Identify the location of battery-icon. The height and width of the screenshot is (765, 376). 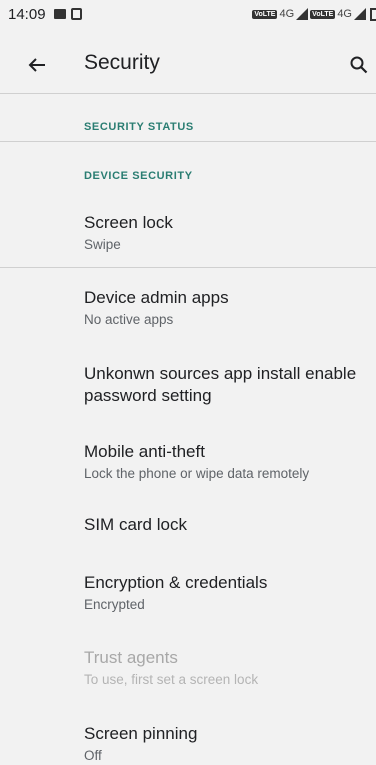
(373, 14).